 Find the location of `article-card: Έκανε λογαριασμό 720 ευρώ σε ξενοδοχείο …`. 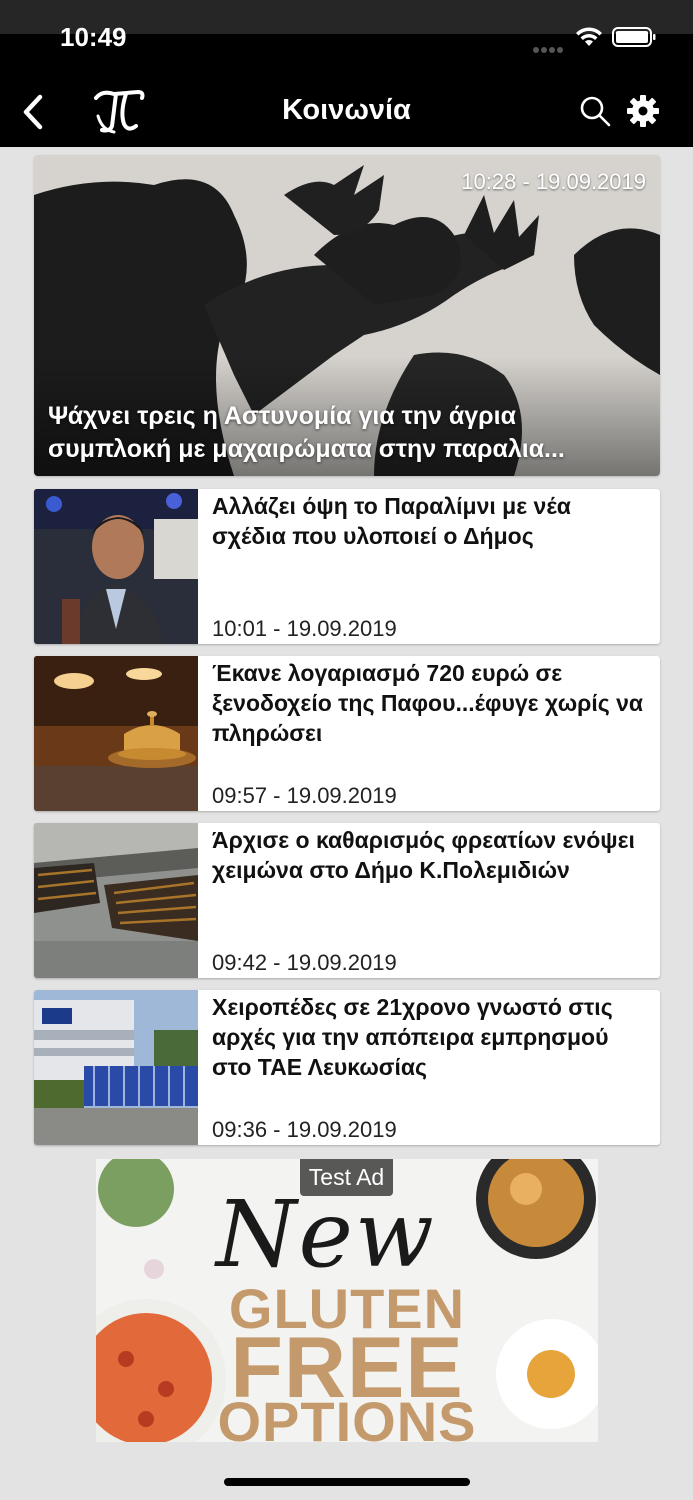

article-card: Έκανε λογαριασμό 720 ευρώ σε ξενοδοχείο … is located at coordinates (347, 733).